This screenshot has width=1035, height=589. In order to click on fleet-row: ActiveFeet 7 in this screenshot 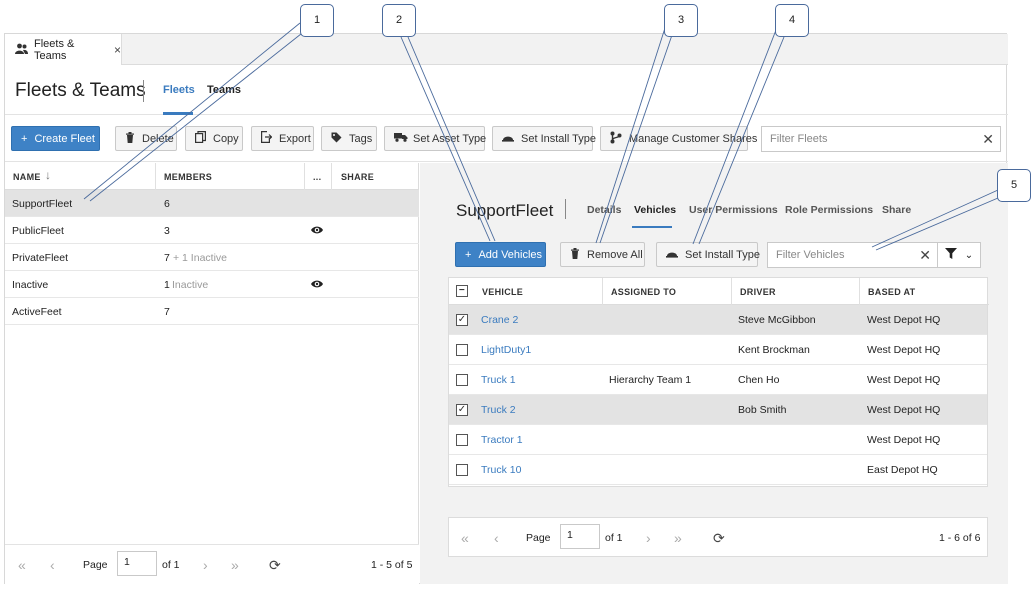, I will do `click(212, 311)`.